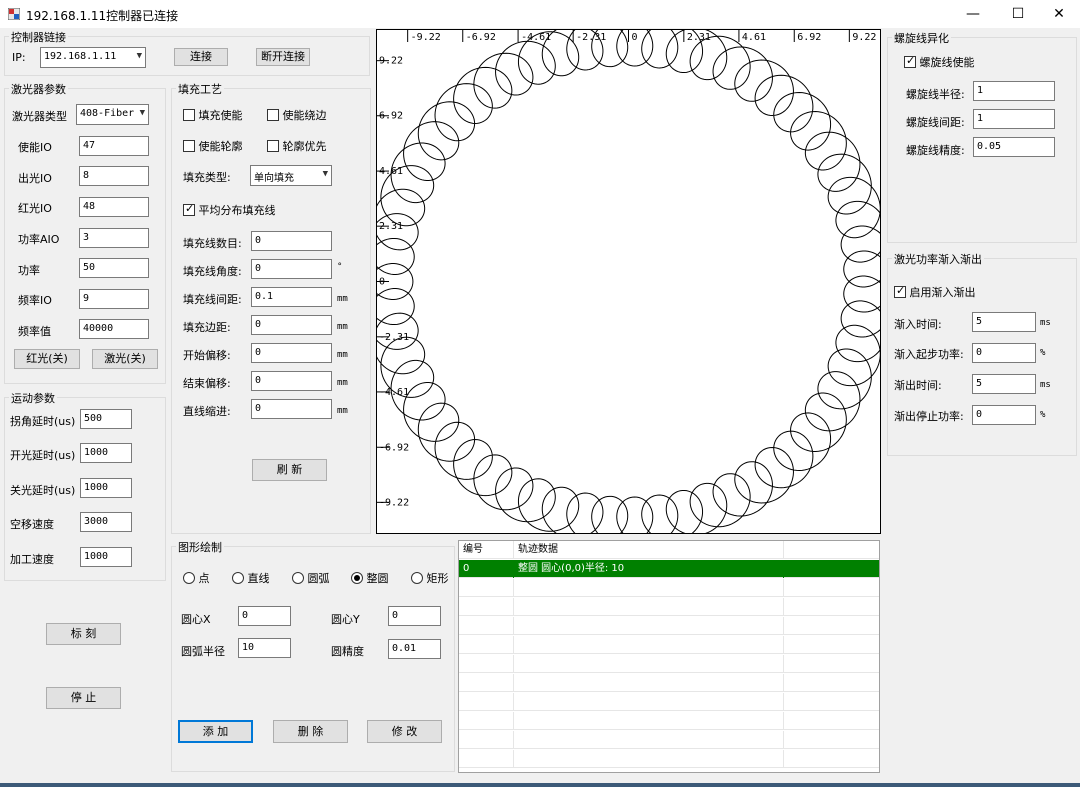 This screenshot has width=1080, height=787. What do you see at coordinates (229, 210) in the screenshot?
I see `even-distribute-checkbox: 平均分布填充线` at bounding box center [229, 210].